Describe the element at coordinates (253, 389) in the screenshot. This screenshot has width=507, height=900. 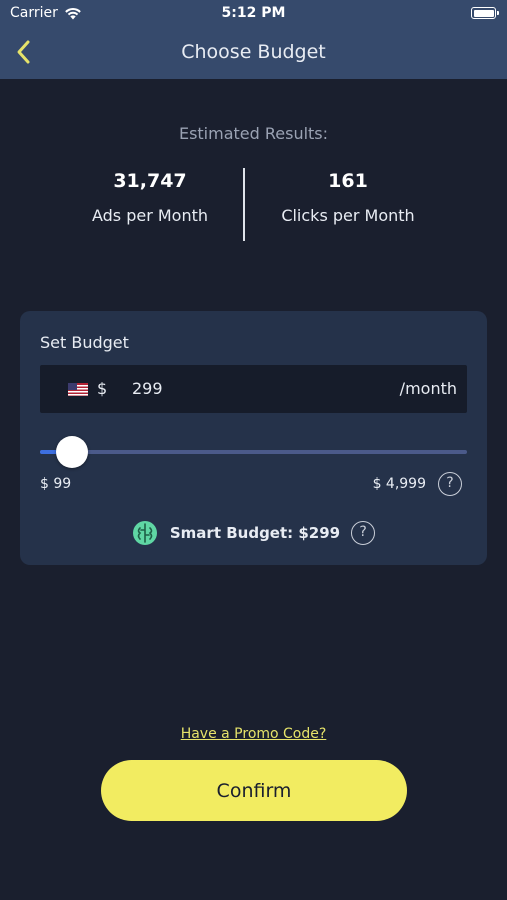
I see `budget-amount-field: $ 299 /month` at that location.